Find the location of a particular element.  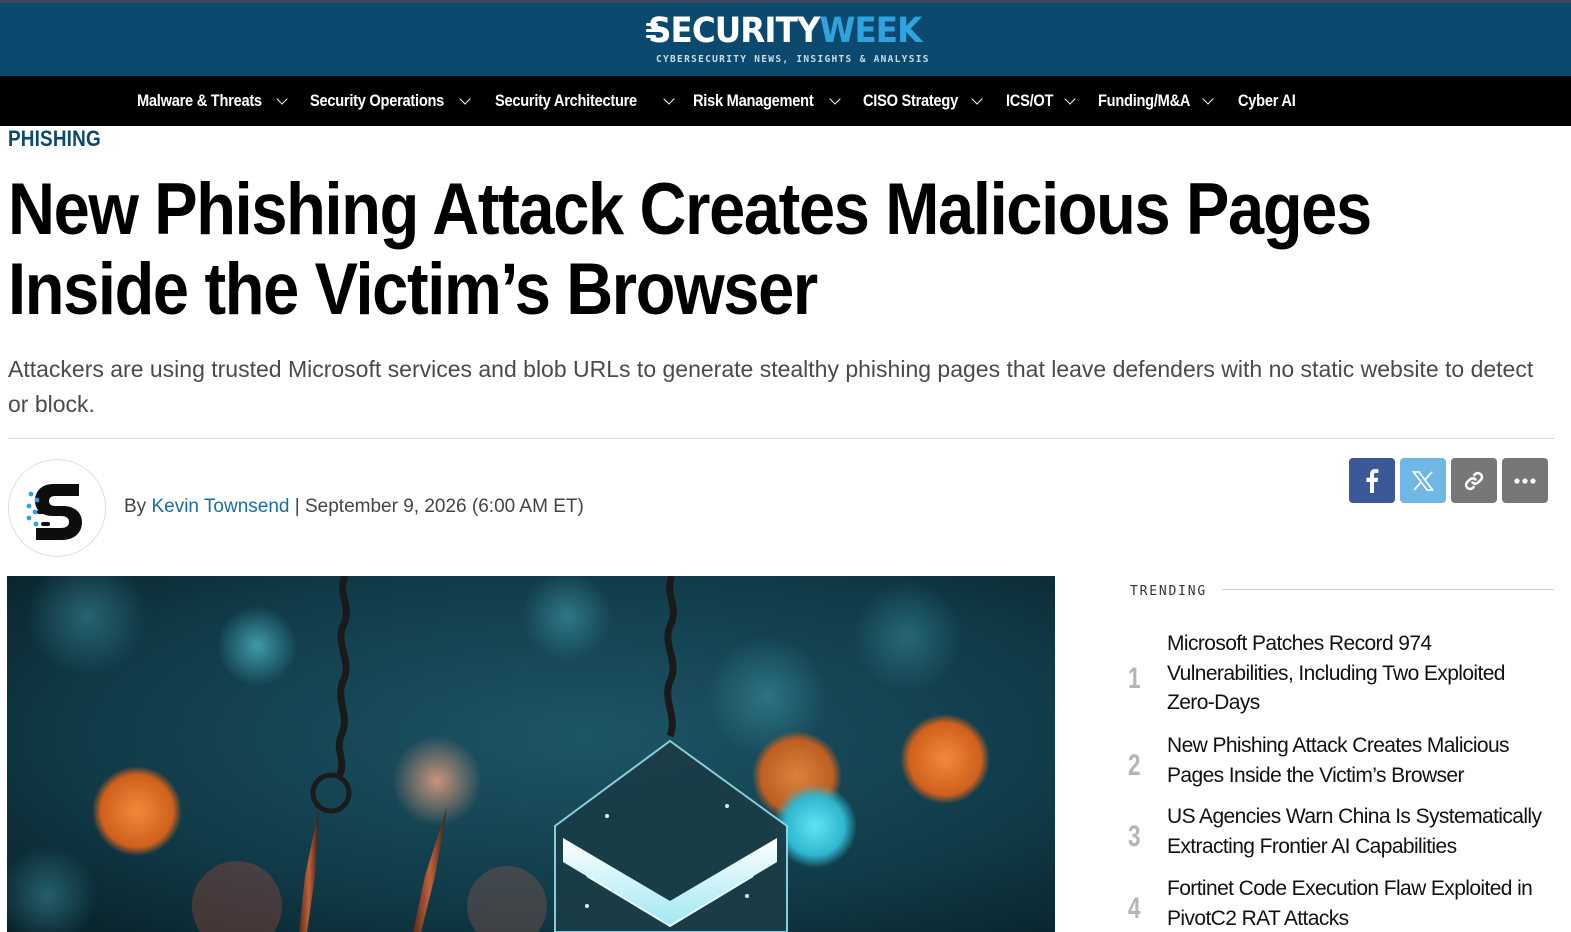

trending-rank: 1 is located at coordinates (1134, 678).